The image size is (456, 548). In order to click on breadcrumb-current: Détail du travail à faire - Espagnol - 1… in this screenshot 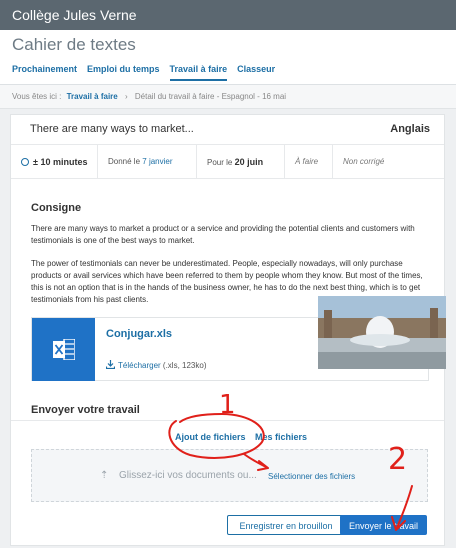, I will do `click(210, 96)`.